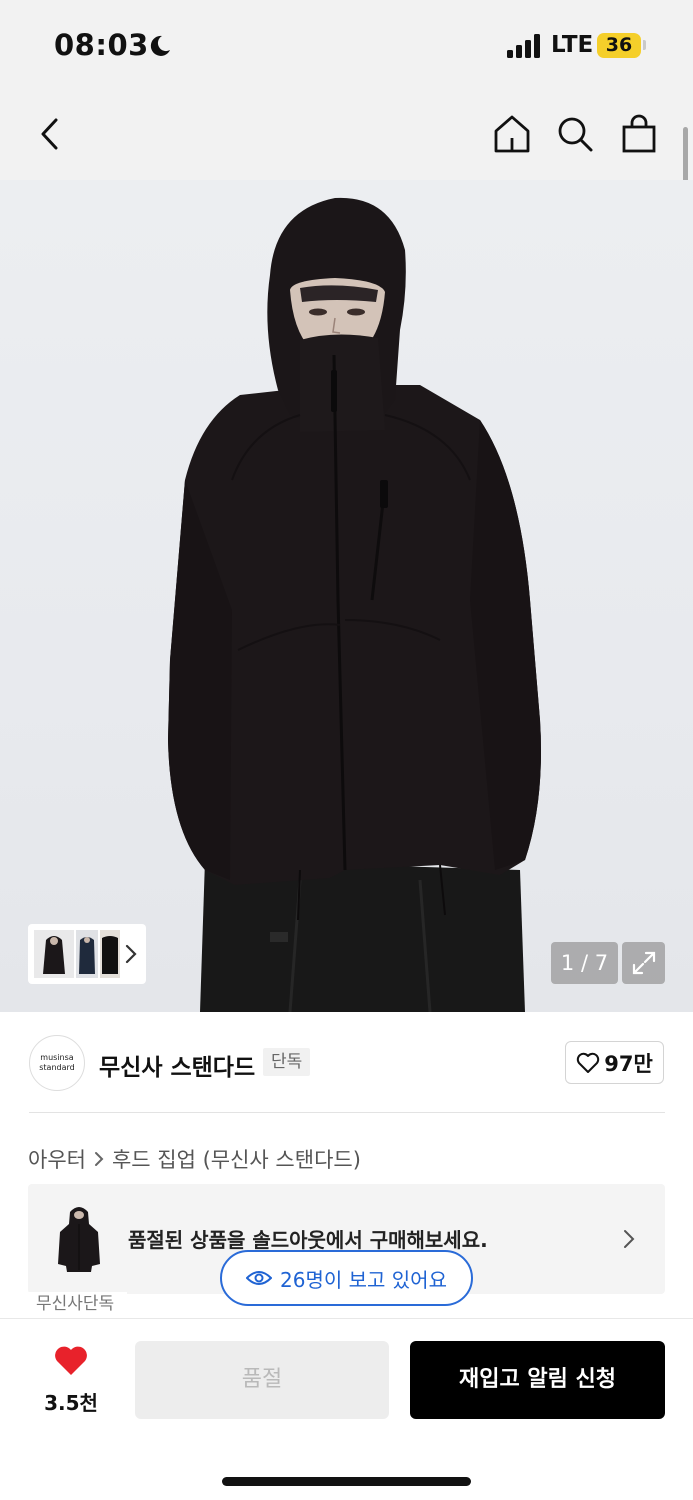 This screenshot has width=693, height=1500. Describe the element at coordinates (346, 135) in the screenshot. I see `top-nav` at that location.